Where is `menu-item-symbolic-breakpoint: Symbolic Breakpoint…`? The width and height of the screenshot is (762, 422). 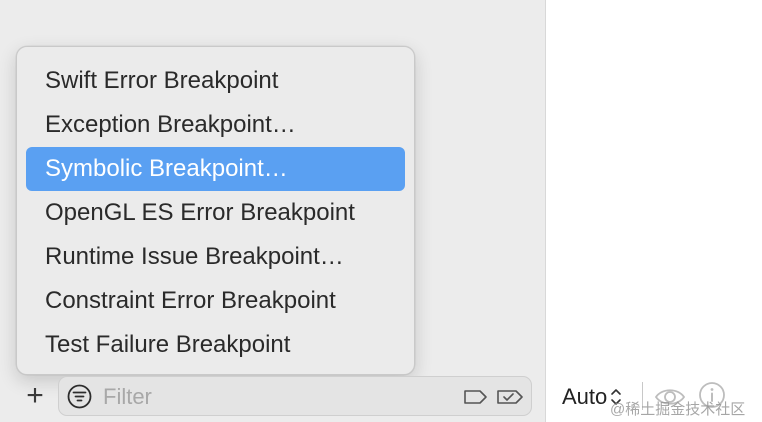
menu-item-symbolic-breakpoint: Symbolic Breakpoint… is located at coordinates (215, 169).